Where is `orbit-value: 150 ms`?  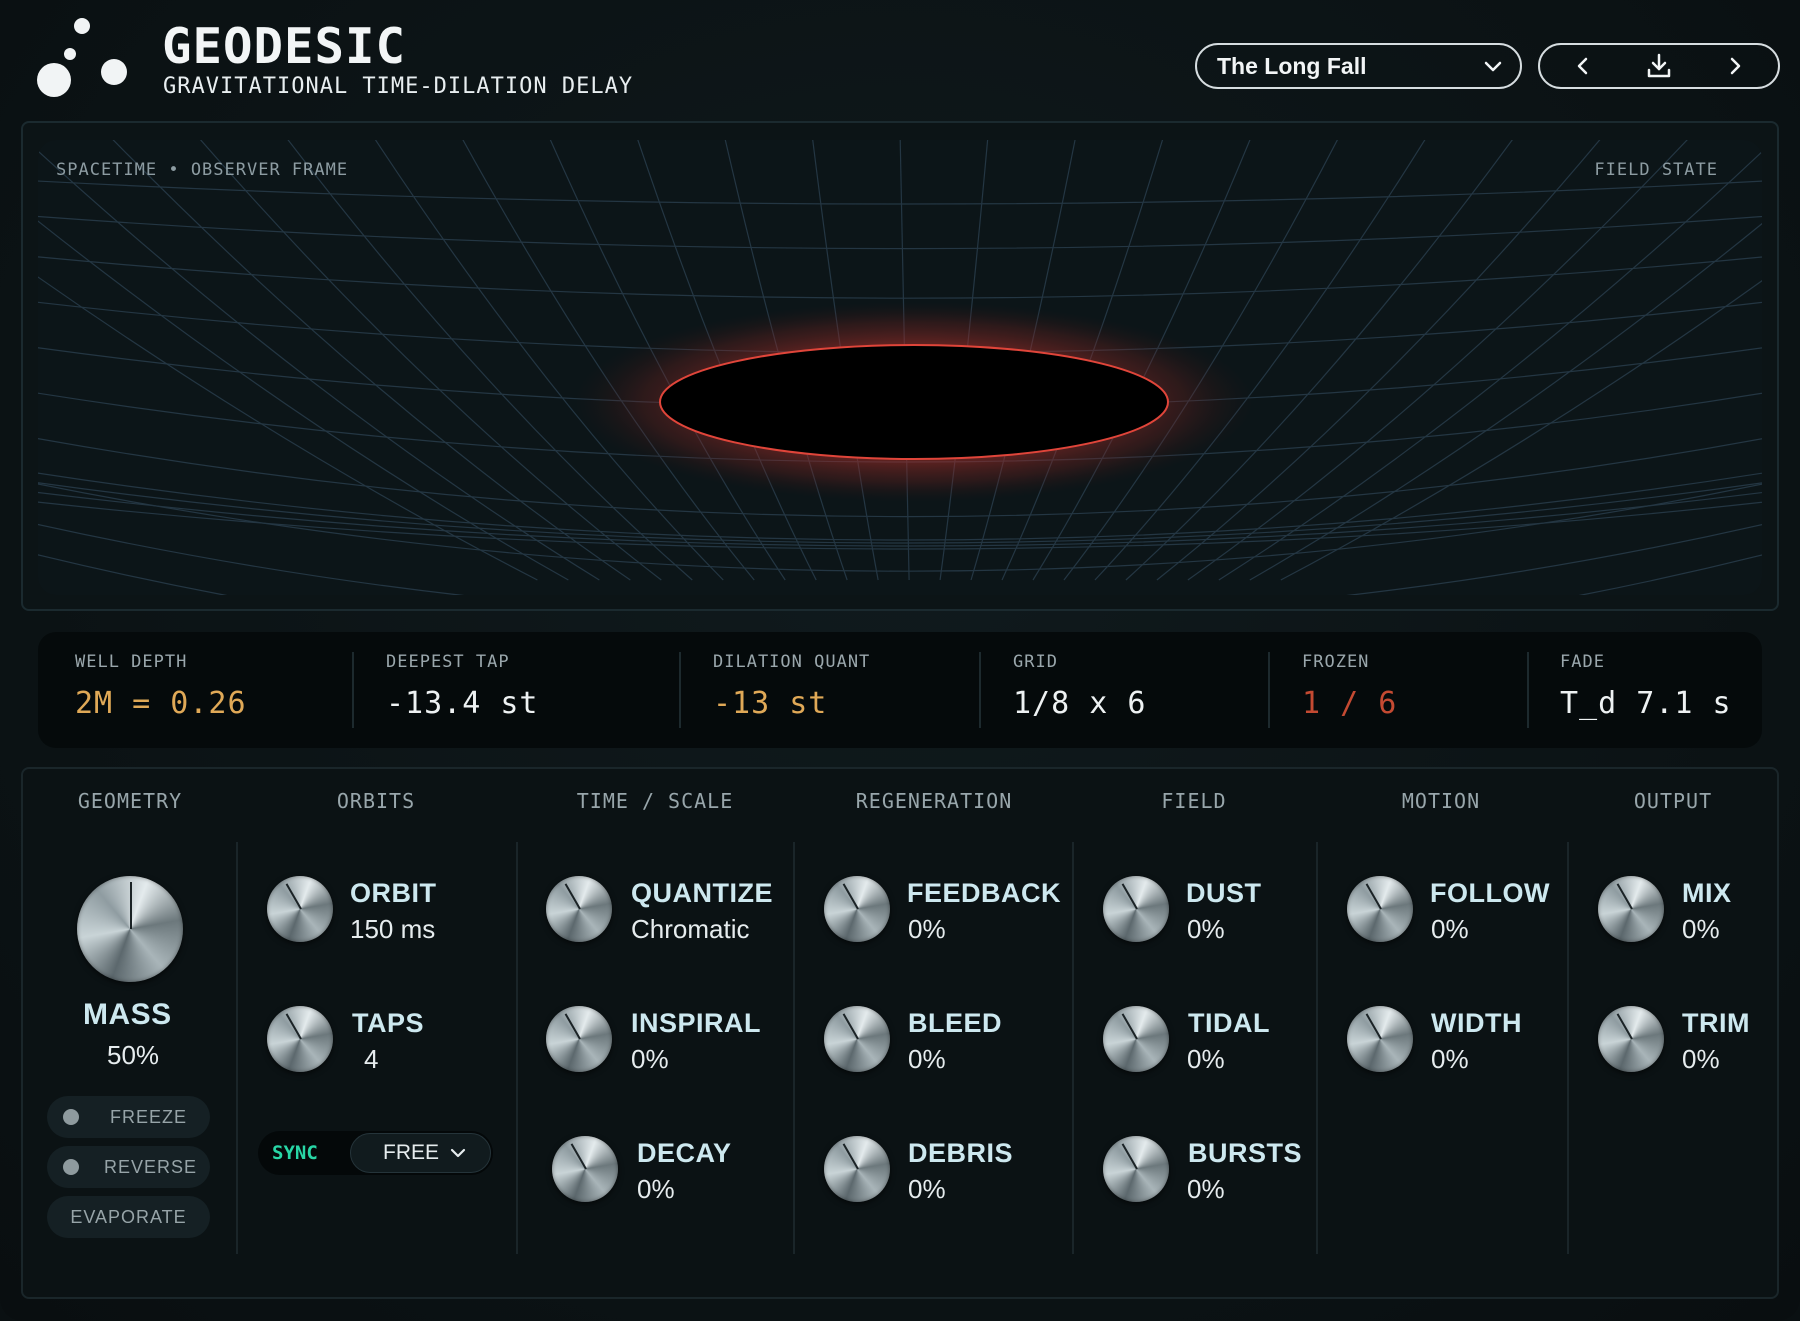
orbit-value: 150 ms is located at coordinates (393, 929).